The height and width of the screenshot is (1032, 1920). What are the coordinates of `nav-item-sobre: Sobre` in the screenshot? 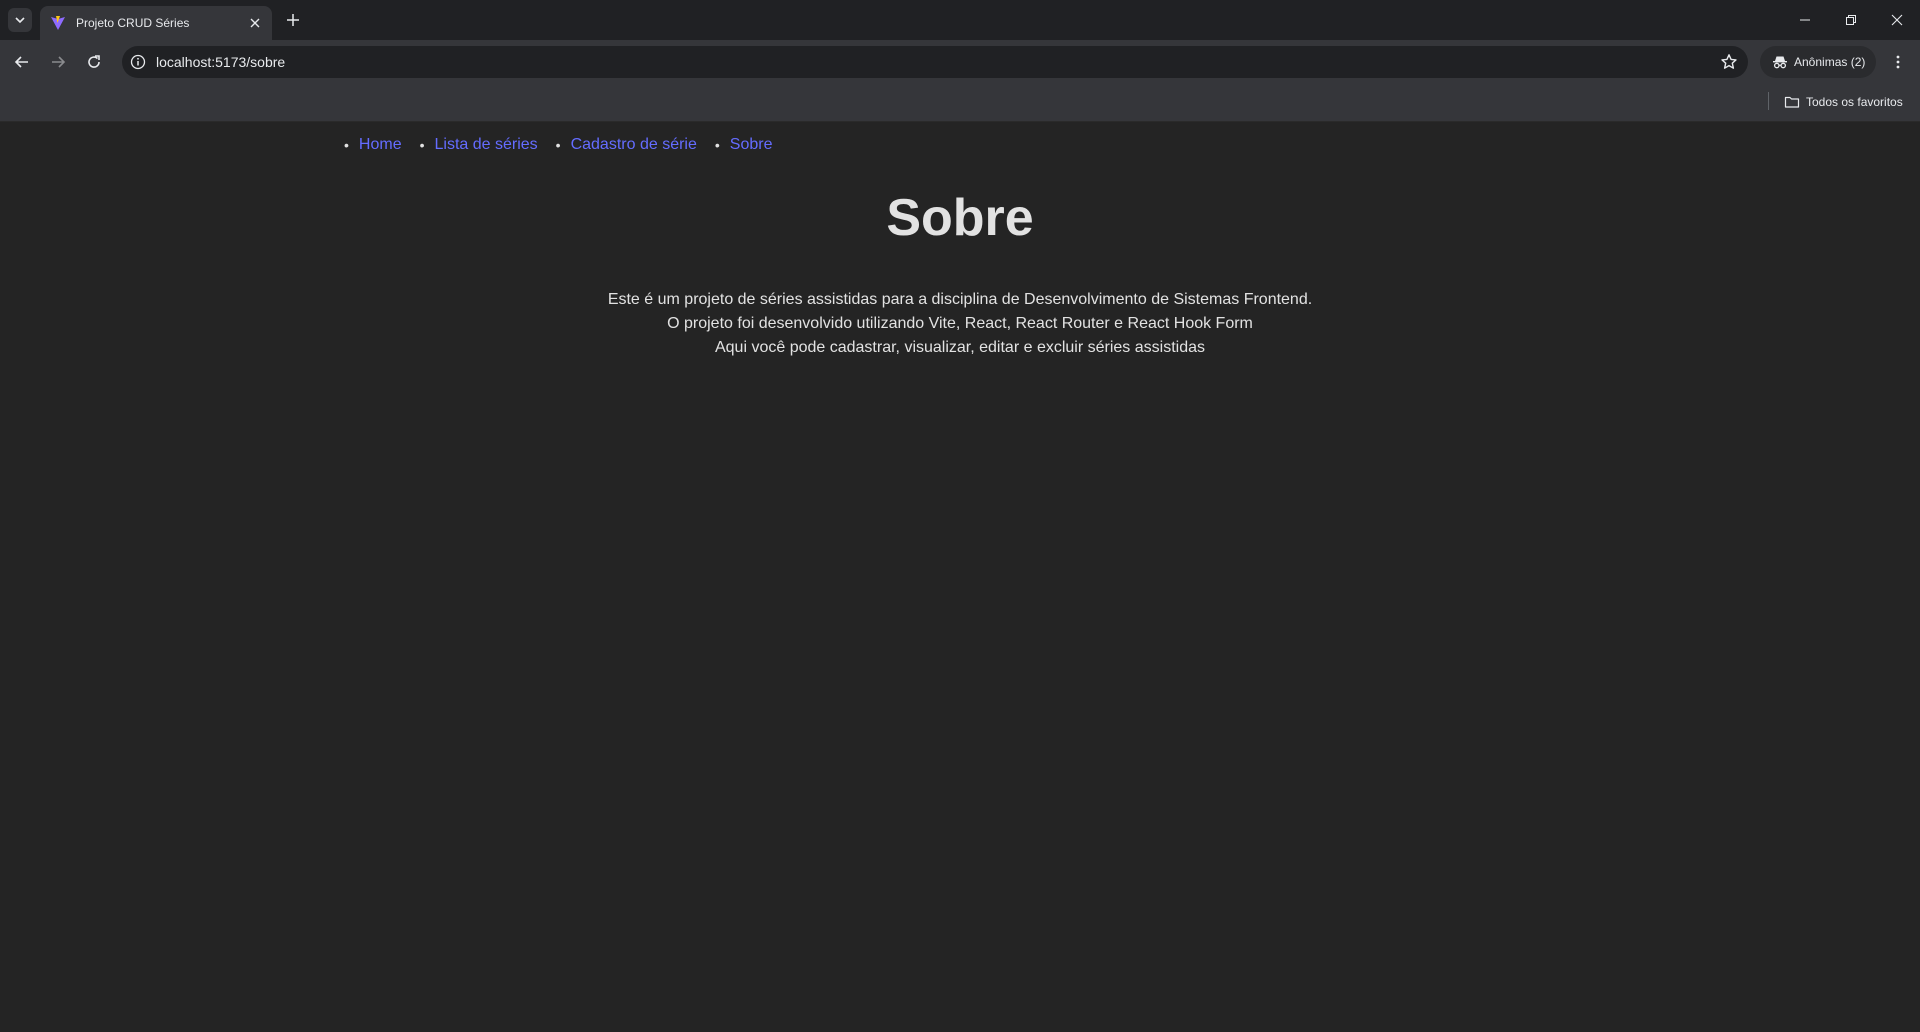 It's located at (744, 145).